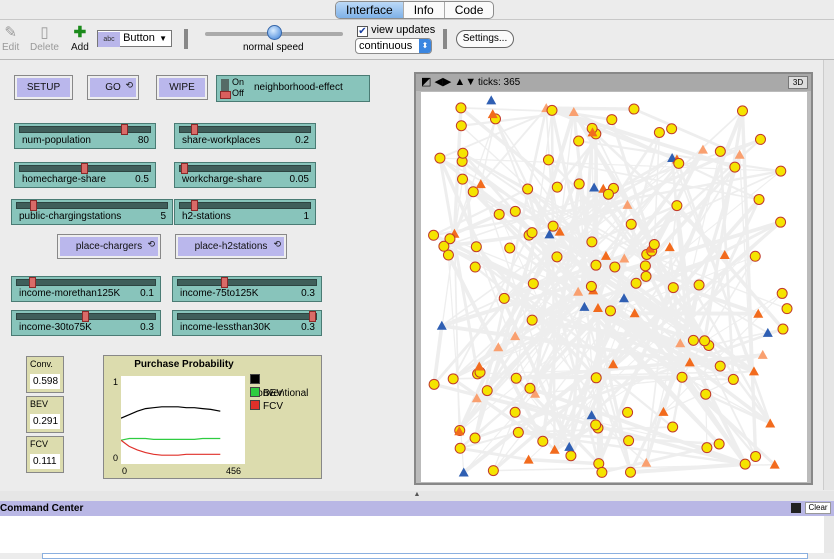 This screenshot has height=559, width=834. I want to click on go-label: GO, so click(113, 87).